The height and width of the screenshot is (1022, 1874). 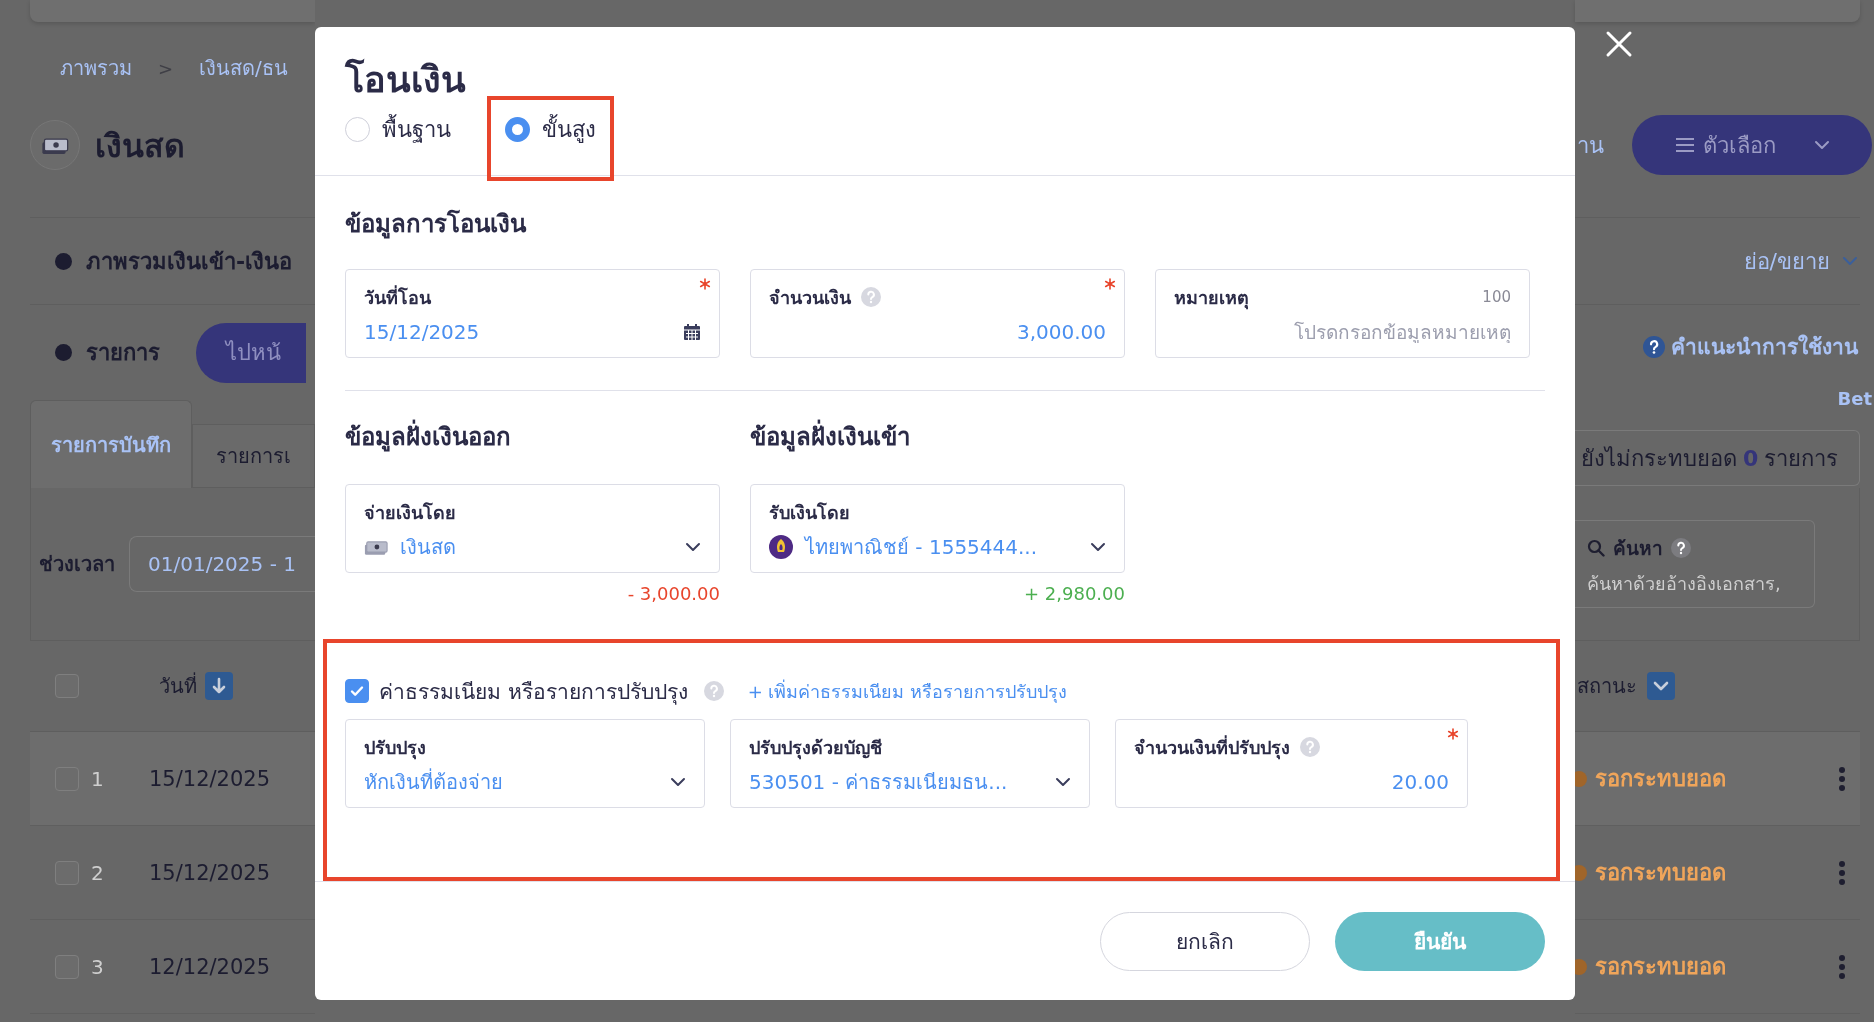 What do you see at coordinates (1205, 941) in the screenshot?
I see `cancel-button: ยกเลิก` at bounding box center [1205, 941].